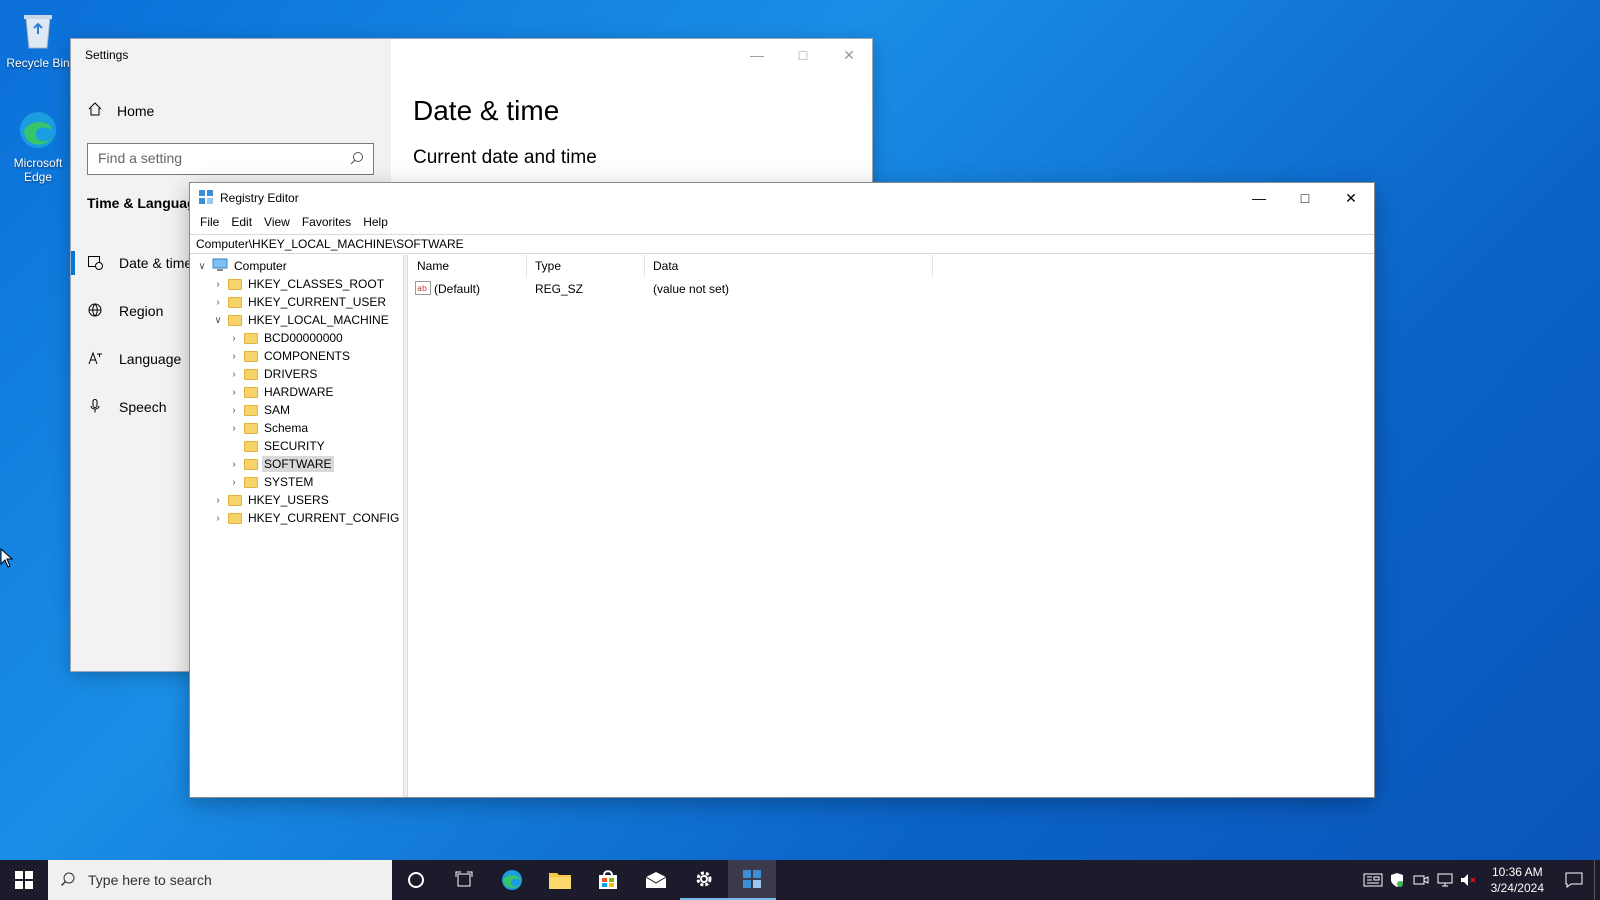  I want to click on meet-camera-icon, so click(1421, 880).